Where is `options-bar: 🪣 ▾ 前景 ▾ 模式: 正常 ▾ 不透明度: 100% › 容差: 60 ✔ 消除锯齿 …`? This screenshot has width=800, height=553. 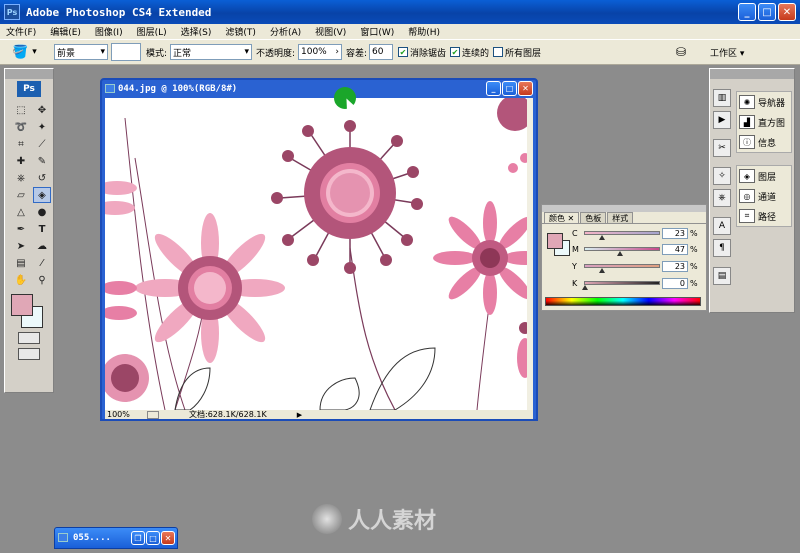
options-bar: 🪣 ▾ 前景 ▾ 模式: 正常 ▾ 不透明度: 100% › 容差: 60 ✔ 消除锯齿 … is located at coordinates (400, 52).